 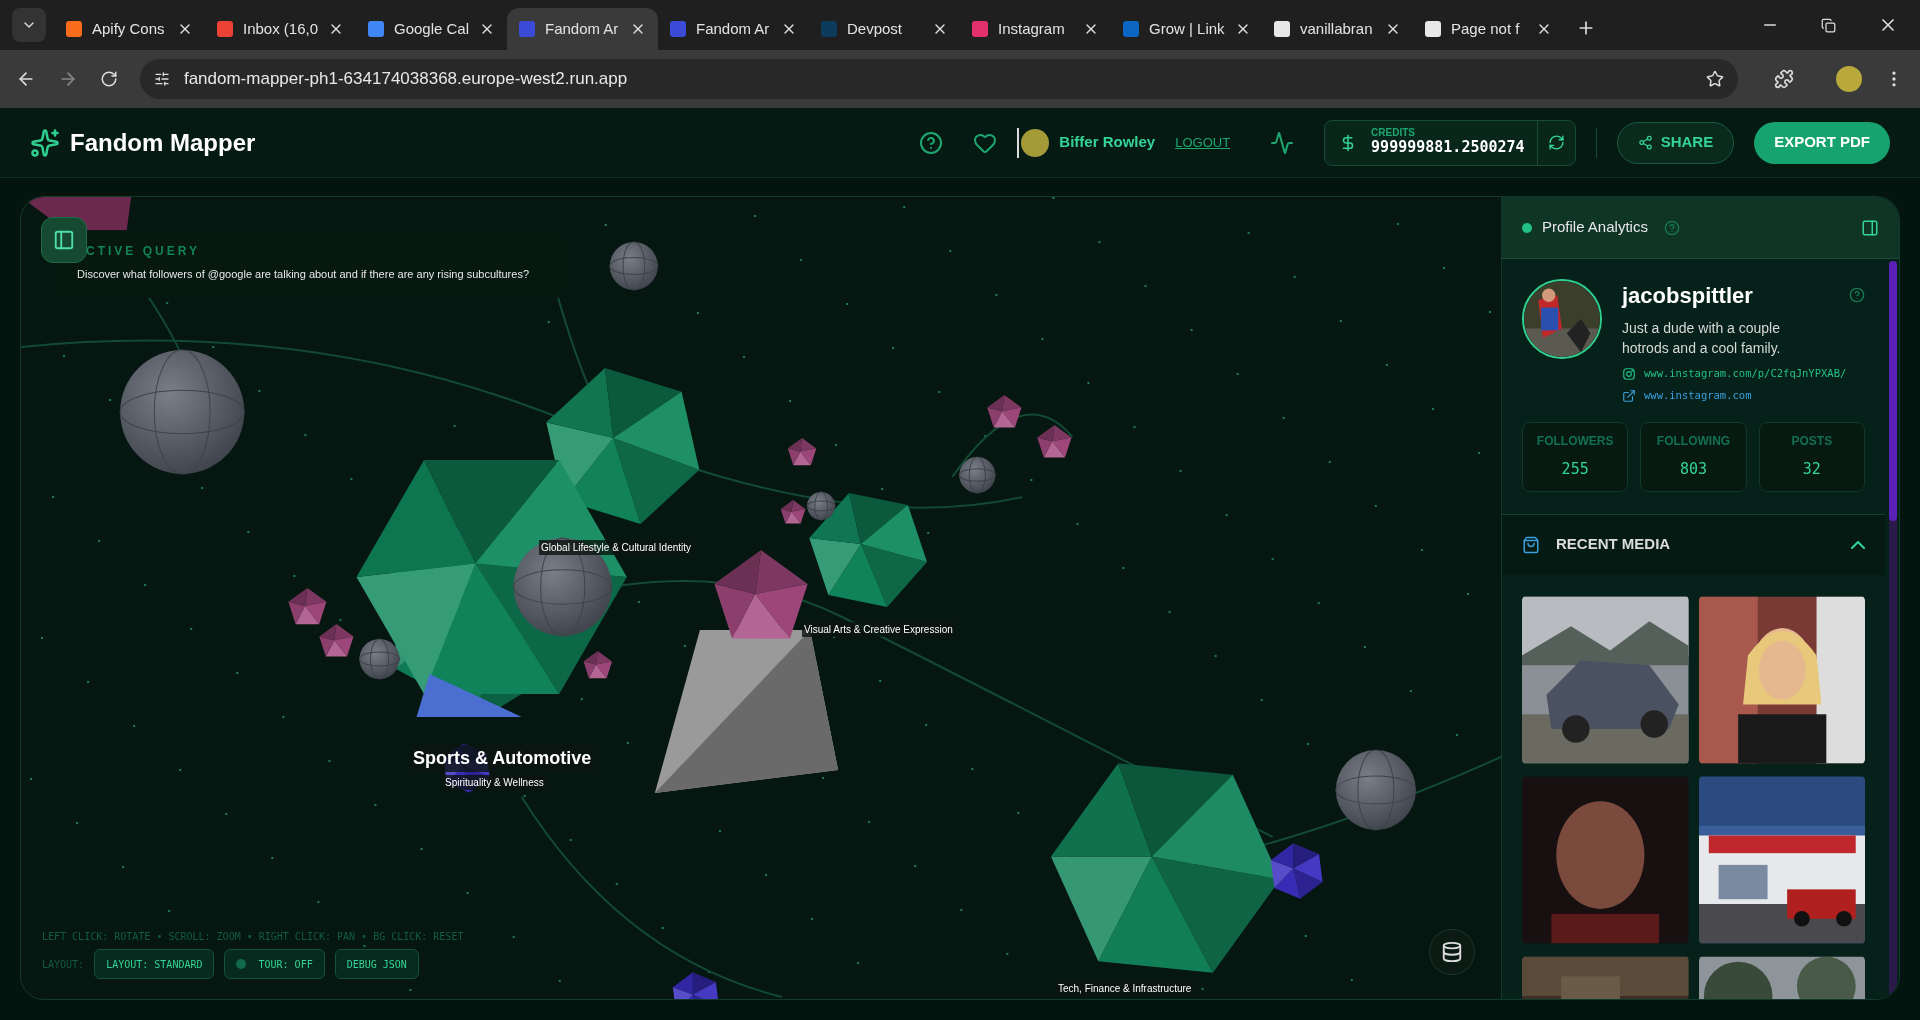 I want to click on node-label: Visual Arts & Creative Expression, so click(x=878, y=629).